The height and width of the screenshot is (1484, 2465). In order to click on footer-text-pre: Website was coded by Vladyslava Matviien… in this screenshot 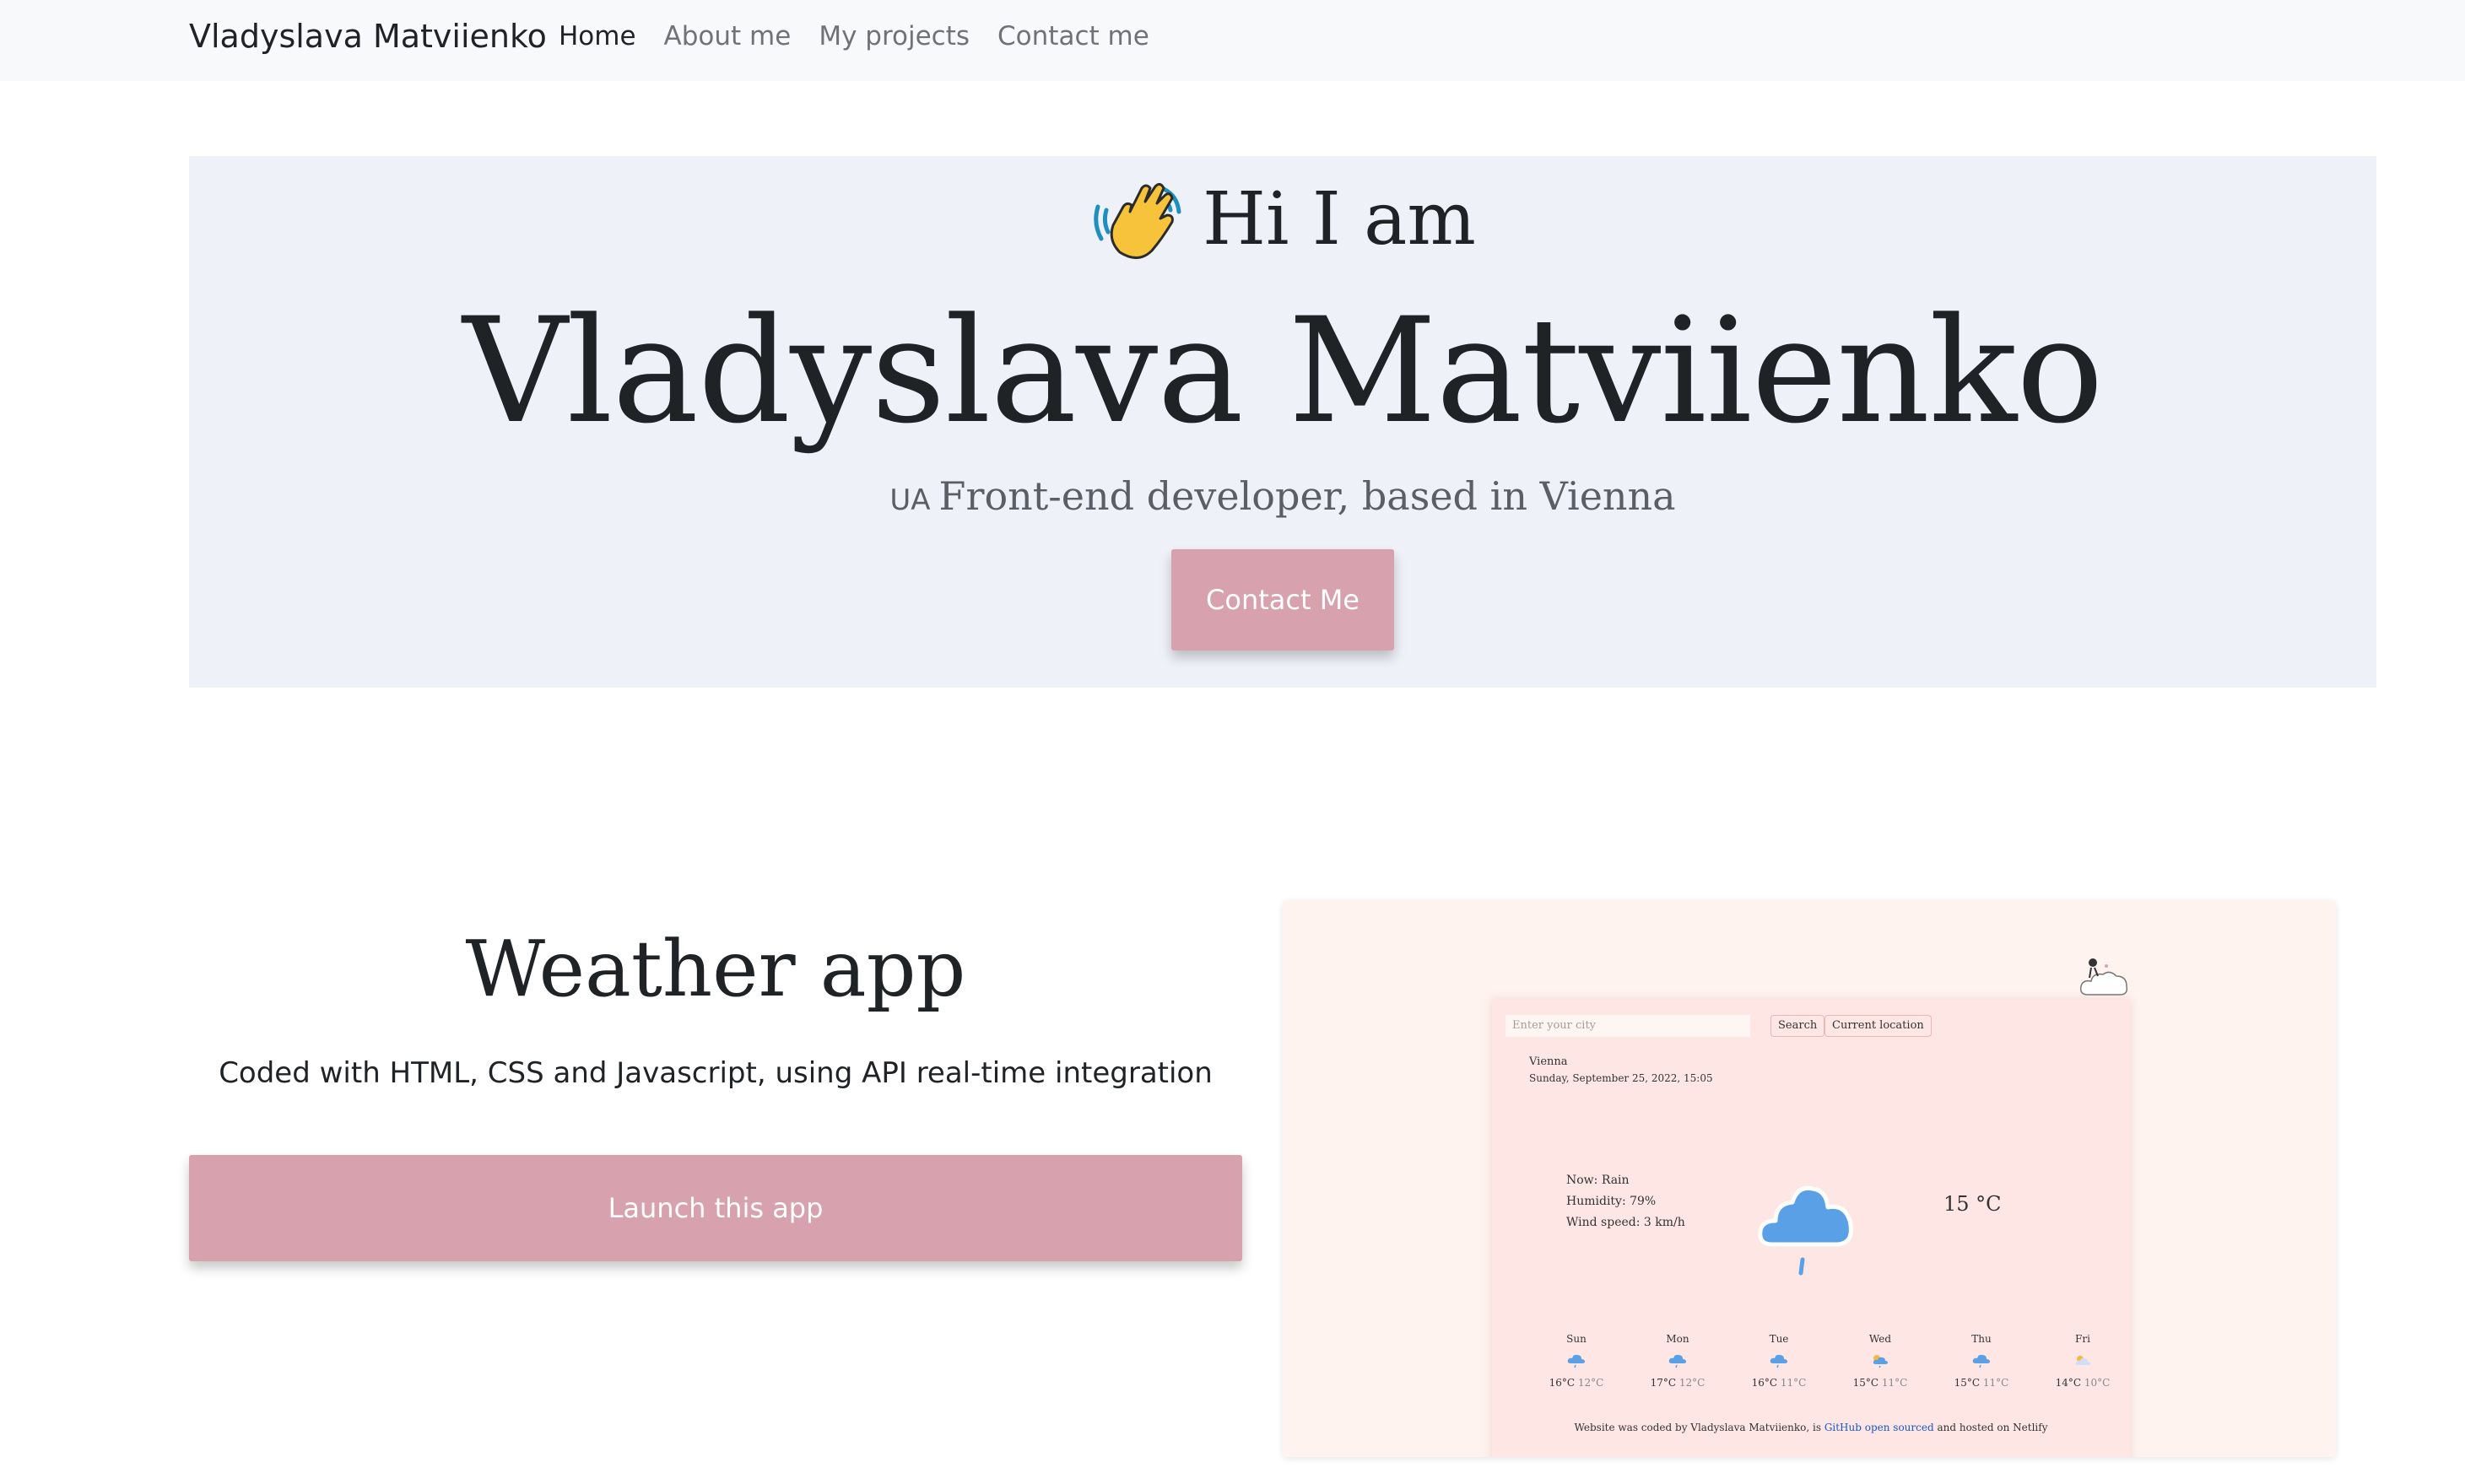, I will do `click(1699, 1427)`.